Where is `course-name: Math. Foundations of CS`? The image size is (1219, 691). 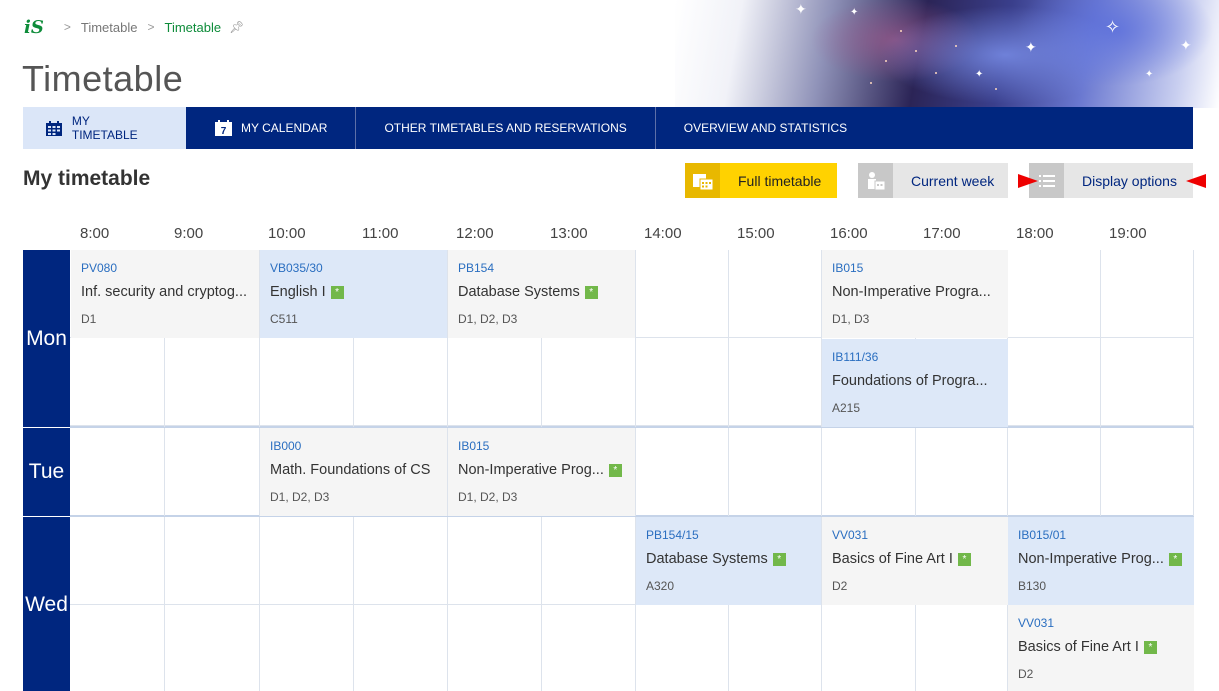 course-name: Math. Foundations of CS is located at coordinates (350, 470).